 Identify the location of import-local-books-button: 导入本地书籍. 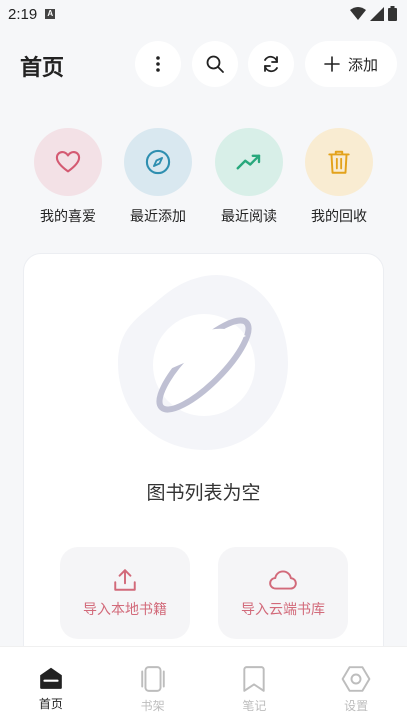
(125, 593).